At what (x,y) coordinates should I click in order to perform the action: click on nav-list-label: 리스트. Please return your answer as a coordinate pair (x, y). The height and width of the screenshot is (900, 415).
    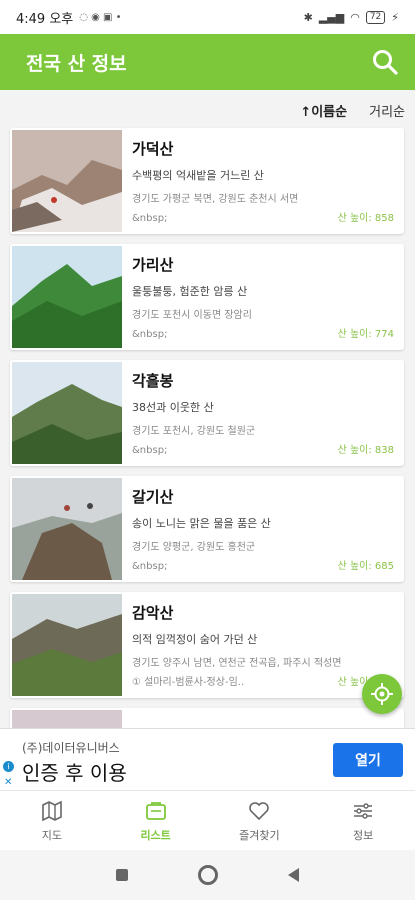
    Looking at the image, I should click on (155, 835).